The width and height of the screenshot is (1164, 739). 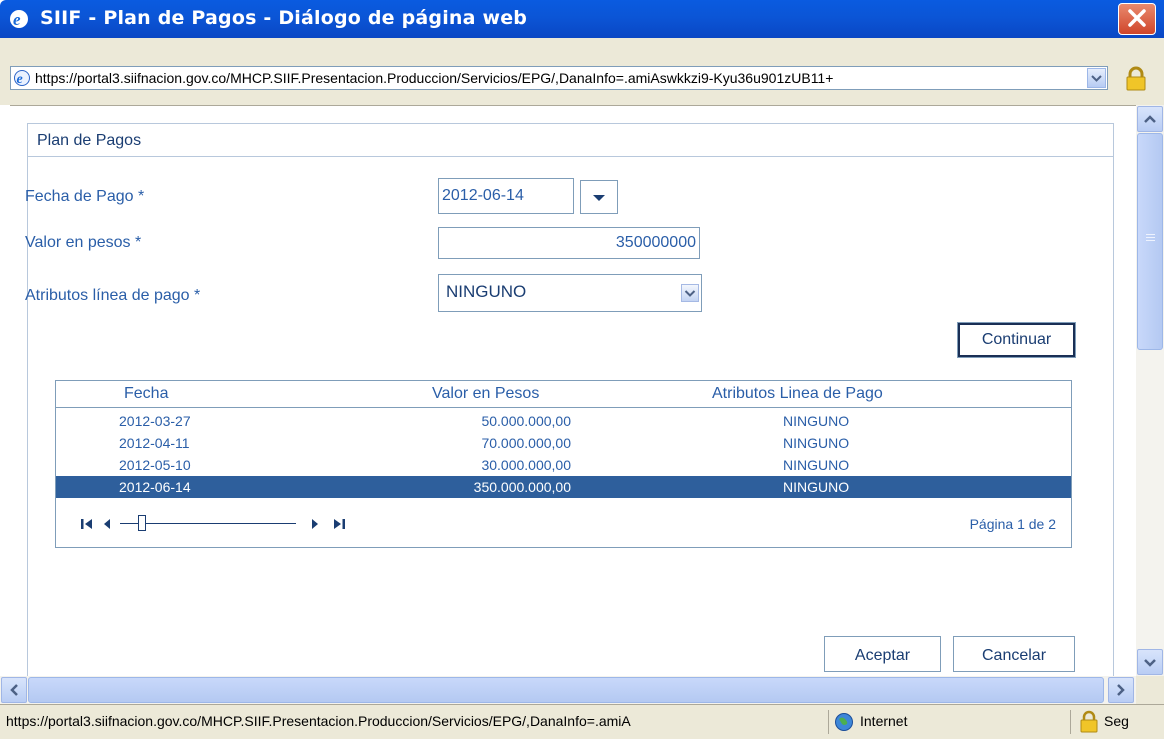 I want to click on fecha-de-pago-input: 2012-06-14, so click(x=506, y=196).